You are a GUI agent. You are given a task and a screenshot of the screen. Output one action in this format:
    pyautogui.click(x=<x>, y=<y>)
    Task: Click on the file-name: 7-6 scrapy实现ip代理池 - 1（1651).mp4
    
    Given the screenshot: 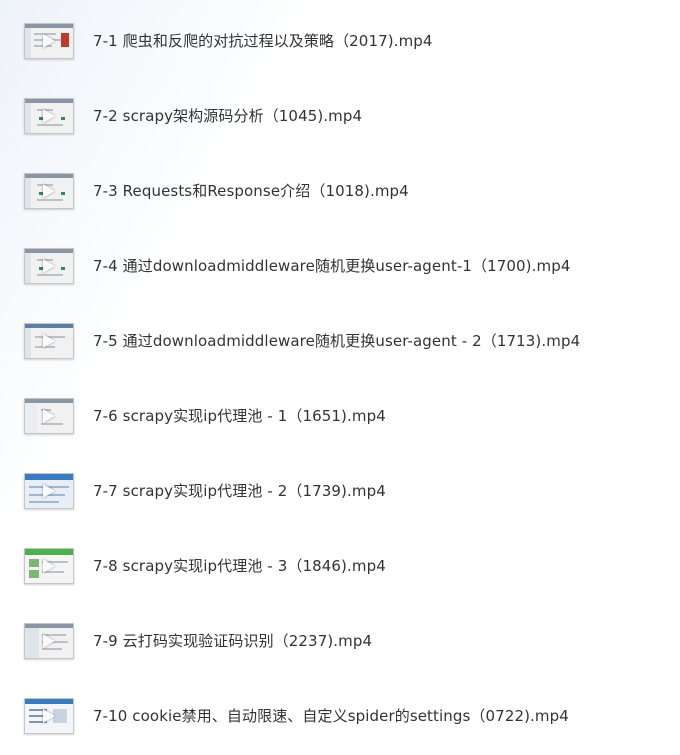 What is the action you would take?
    pyautogui.click(x=239, y=415)
    